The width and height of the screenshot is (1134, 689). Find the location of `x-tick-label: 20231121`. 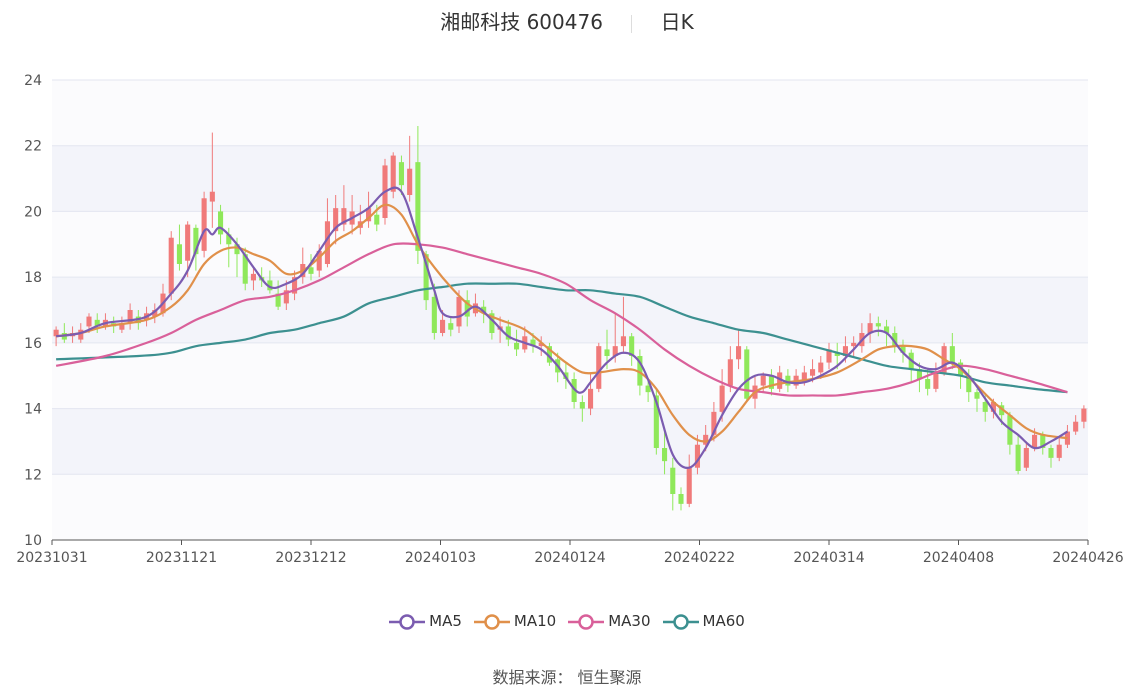

x-tick-label: 20231121 is located at coordinates (181, 558).